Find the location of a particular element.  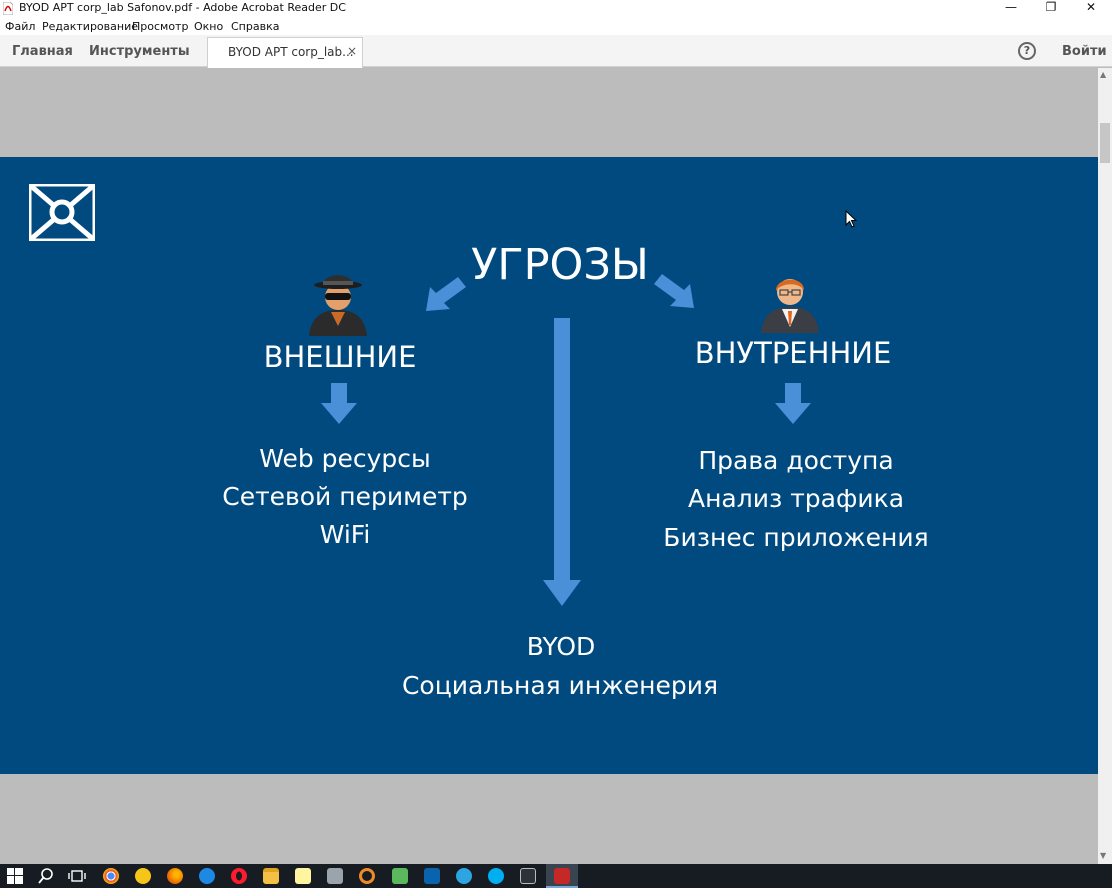

internal-threat-item: Права доступа is located at coordinates (796, 460).